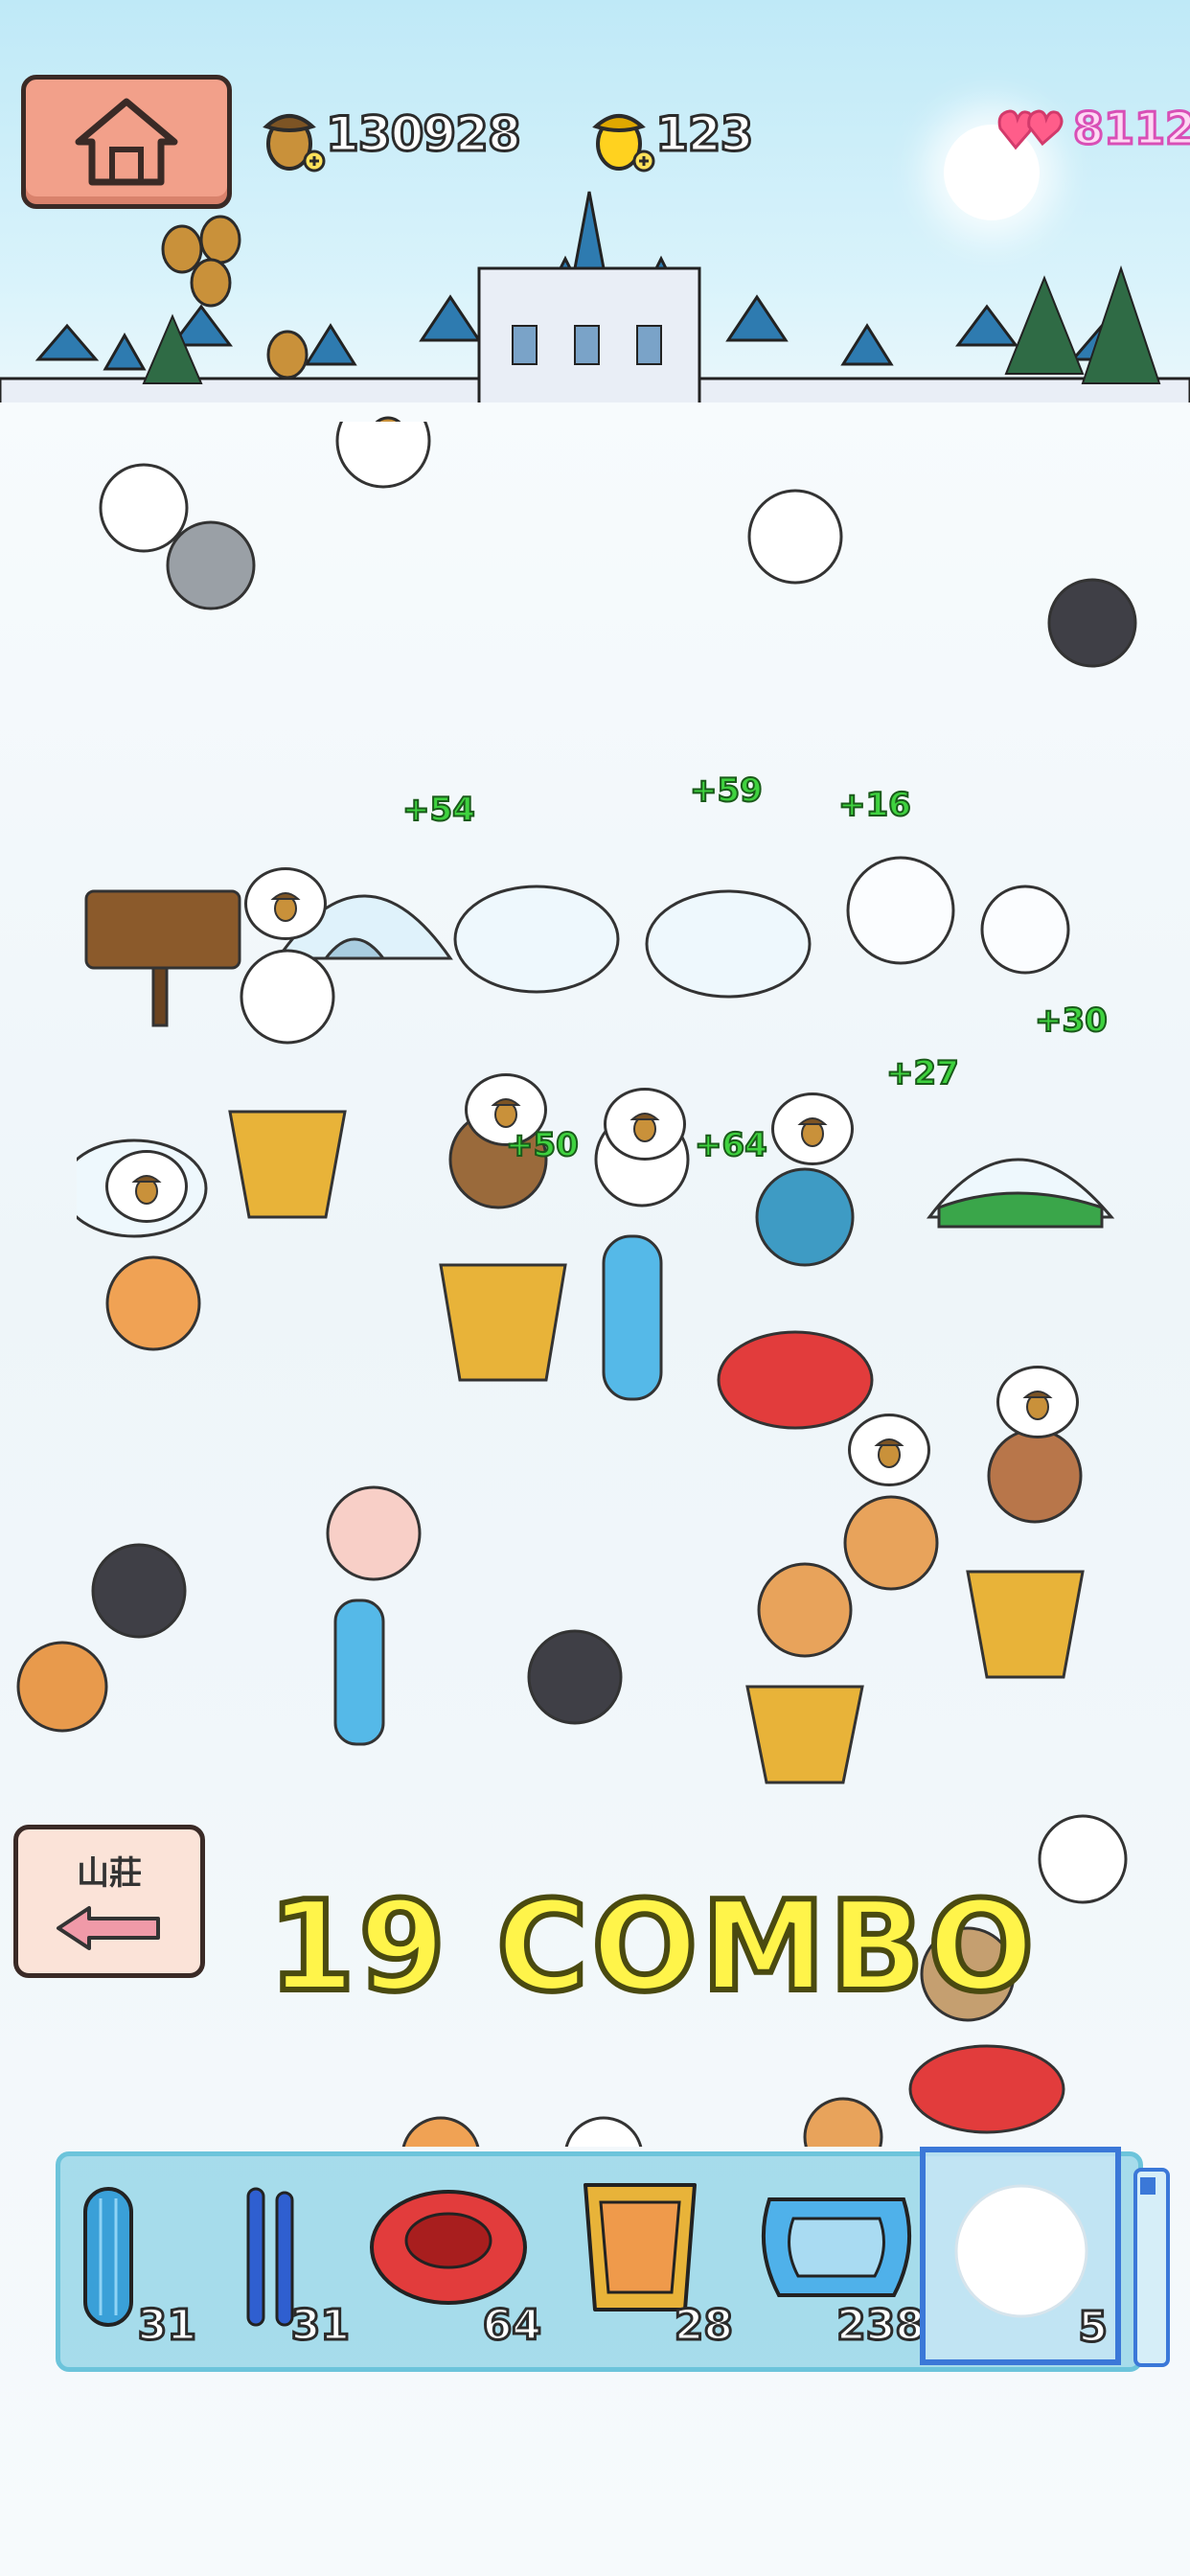  What do you see at coordinates (439, 810) in the screenshot?
I see `reward-popup: +54` at bounding box center [439, 810].